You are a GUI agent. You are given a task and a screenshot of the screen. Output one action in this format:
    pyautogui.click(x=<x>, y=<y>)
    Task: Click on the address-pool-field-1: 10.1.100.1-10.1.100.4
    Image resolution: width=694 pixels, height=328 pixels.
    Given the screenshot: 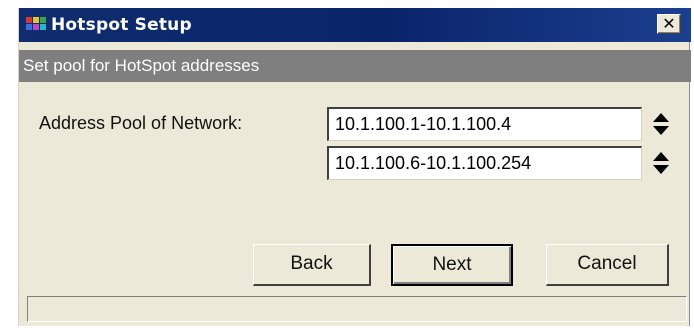 What is the action you would take?
    pyautogui.click(x=484, y=124)
    